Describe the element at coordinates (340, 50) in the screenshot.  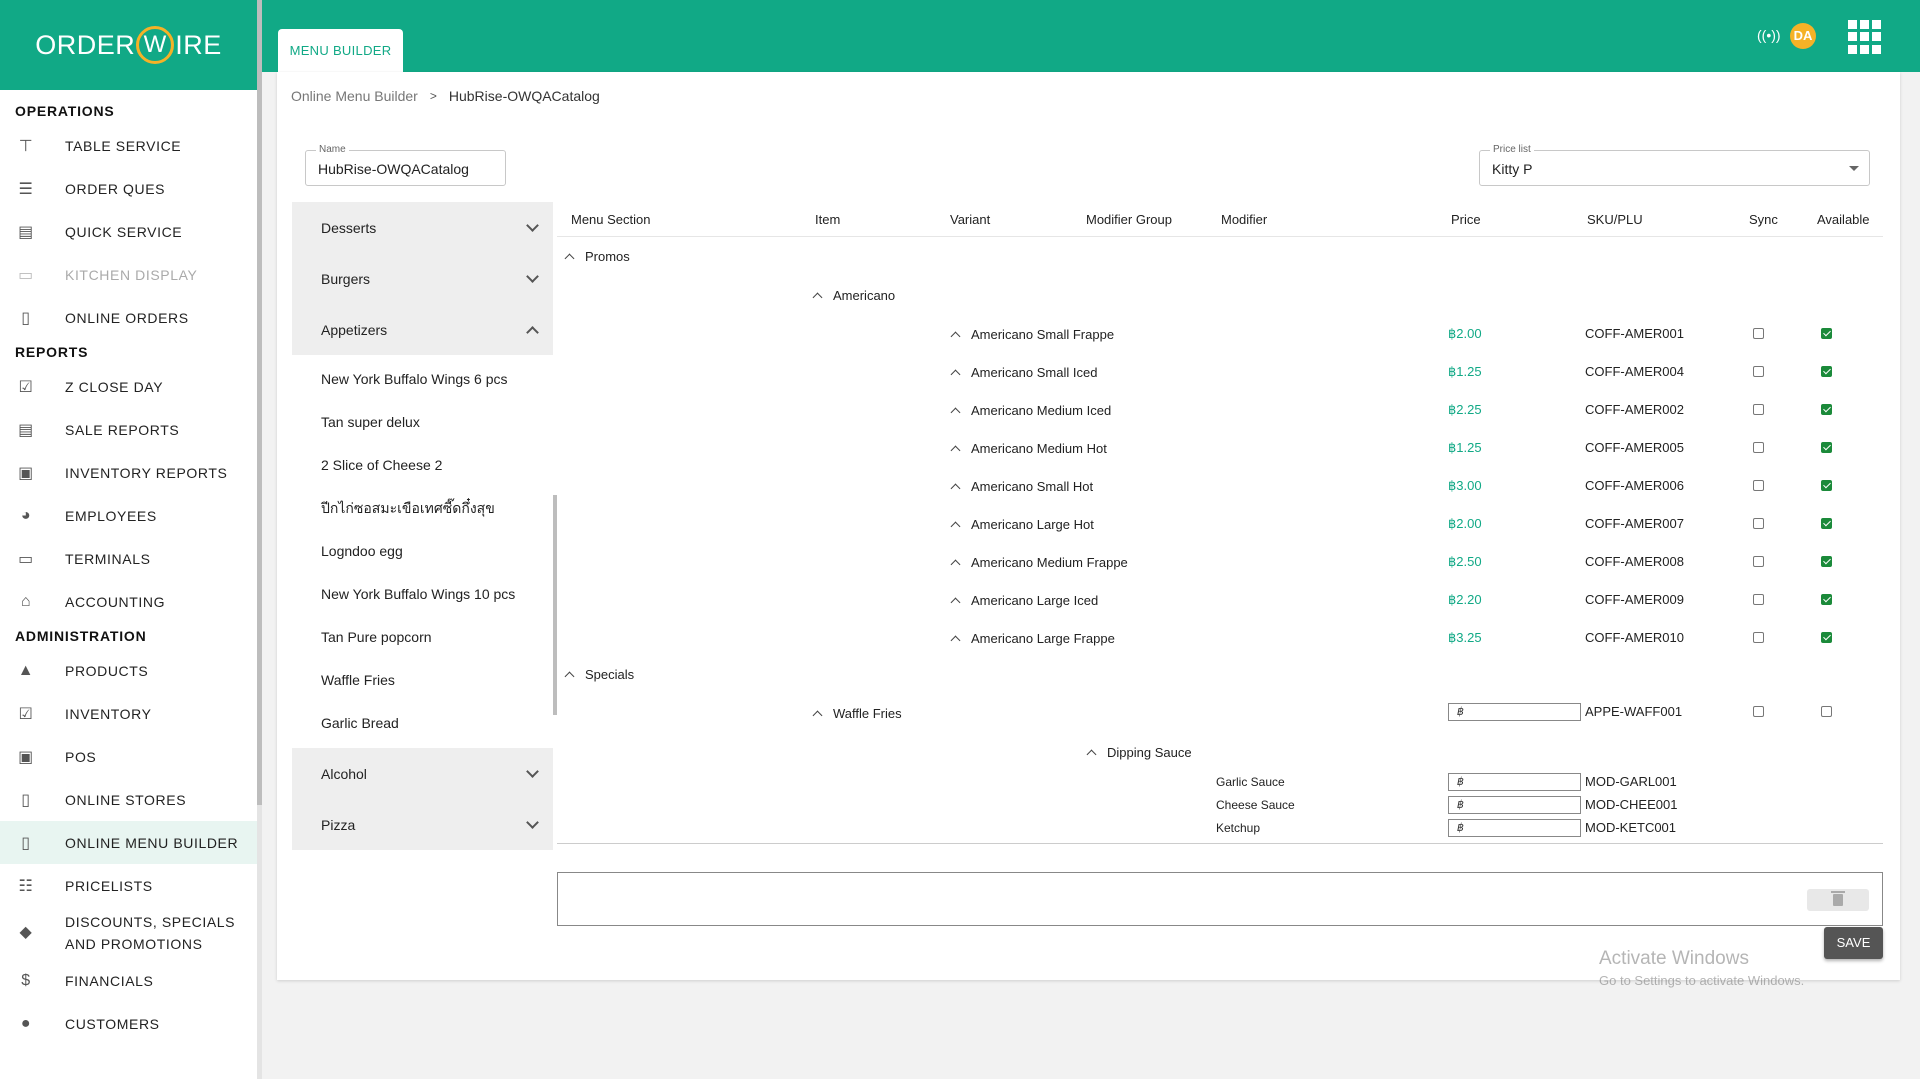
I see `tab-menu-builder: MENU BUILDER` at that location.